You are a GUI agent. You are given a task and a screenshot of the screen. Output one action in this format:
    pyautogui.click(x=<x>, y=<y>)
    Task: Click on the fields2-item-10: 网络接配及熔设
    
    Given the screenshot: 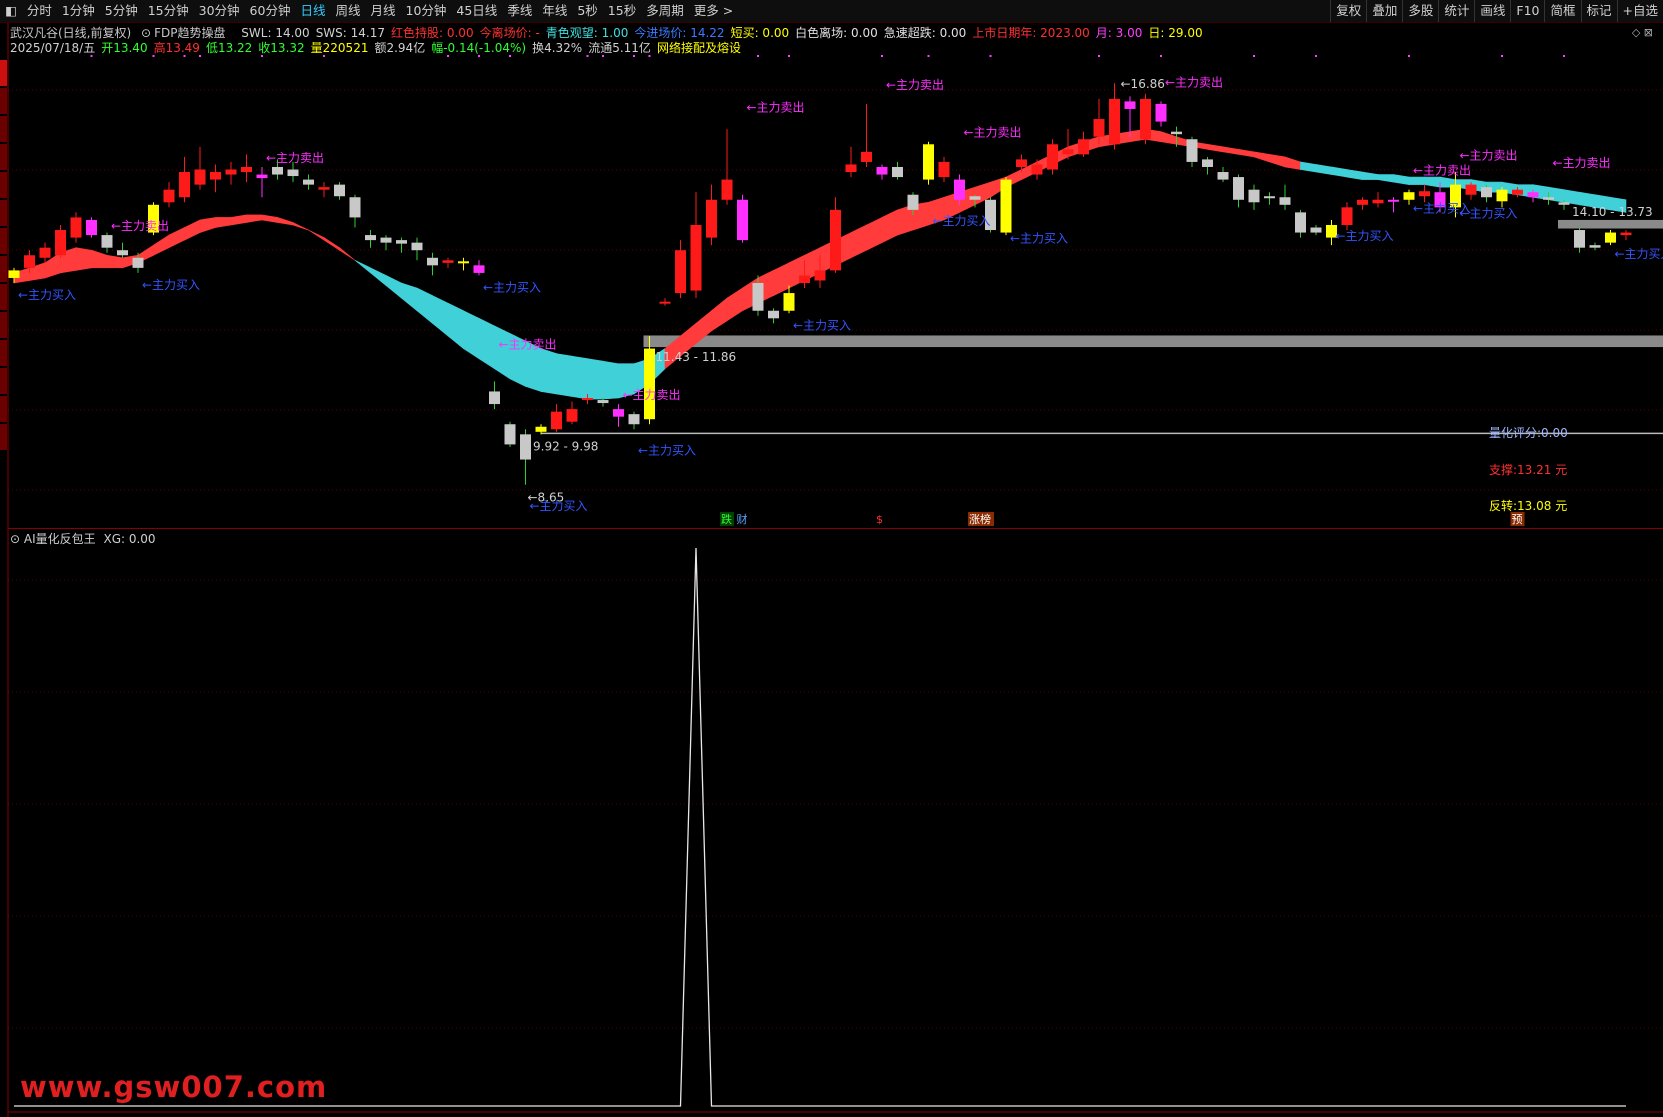 What is the action you would take?
    pyautogui.click(x=698, y=48)
    